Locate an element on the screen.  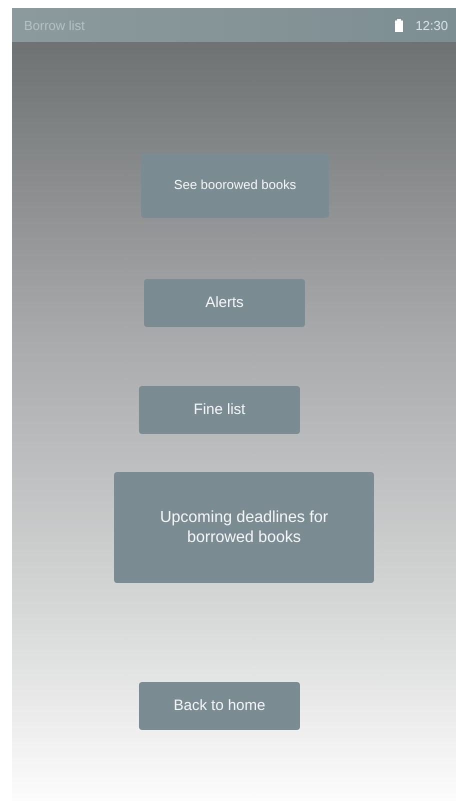
menu-button: Alerts is located at coordinates (224, 303).